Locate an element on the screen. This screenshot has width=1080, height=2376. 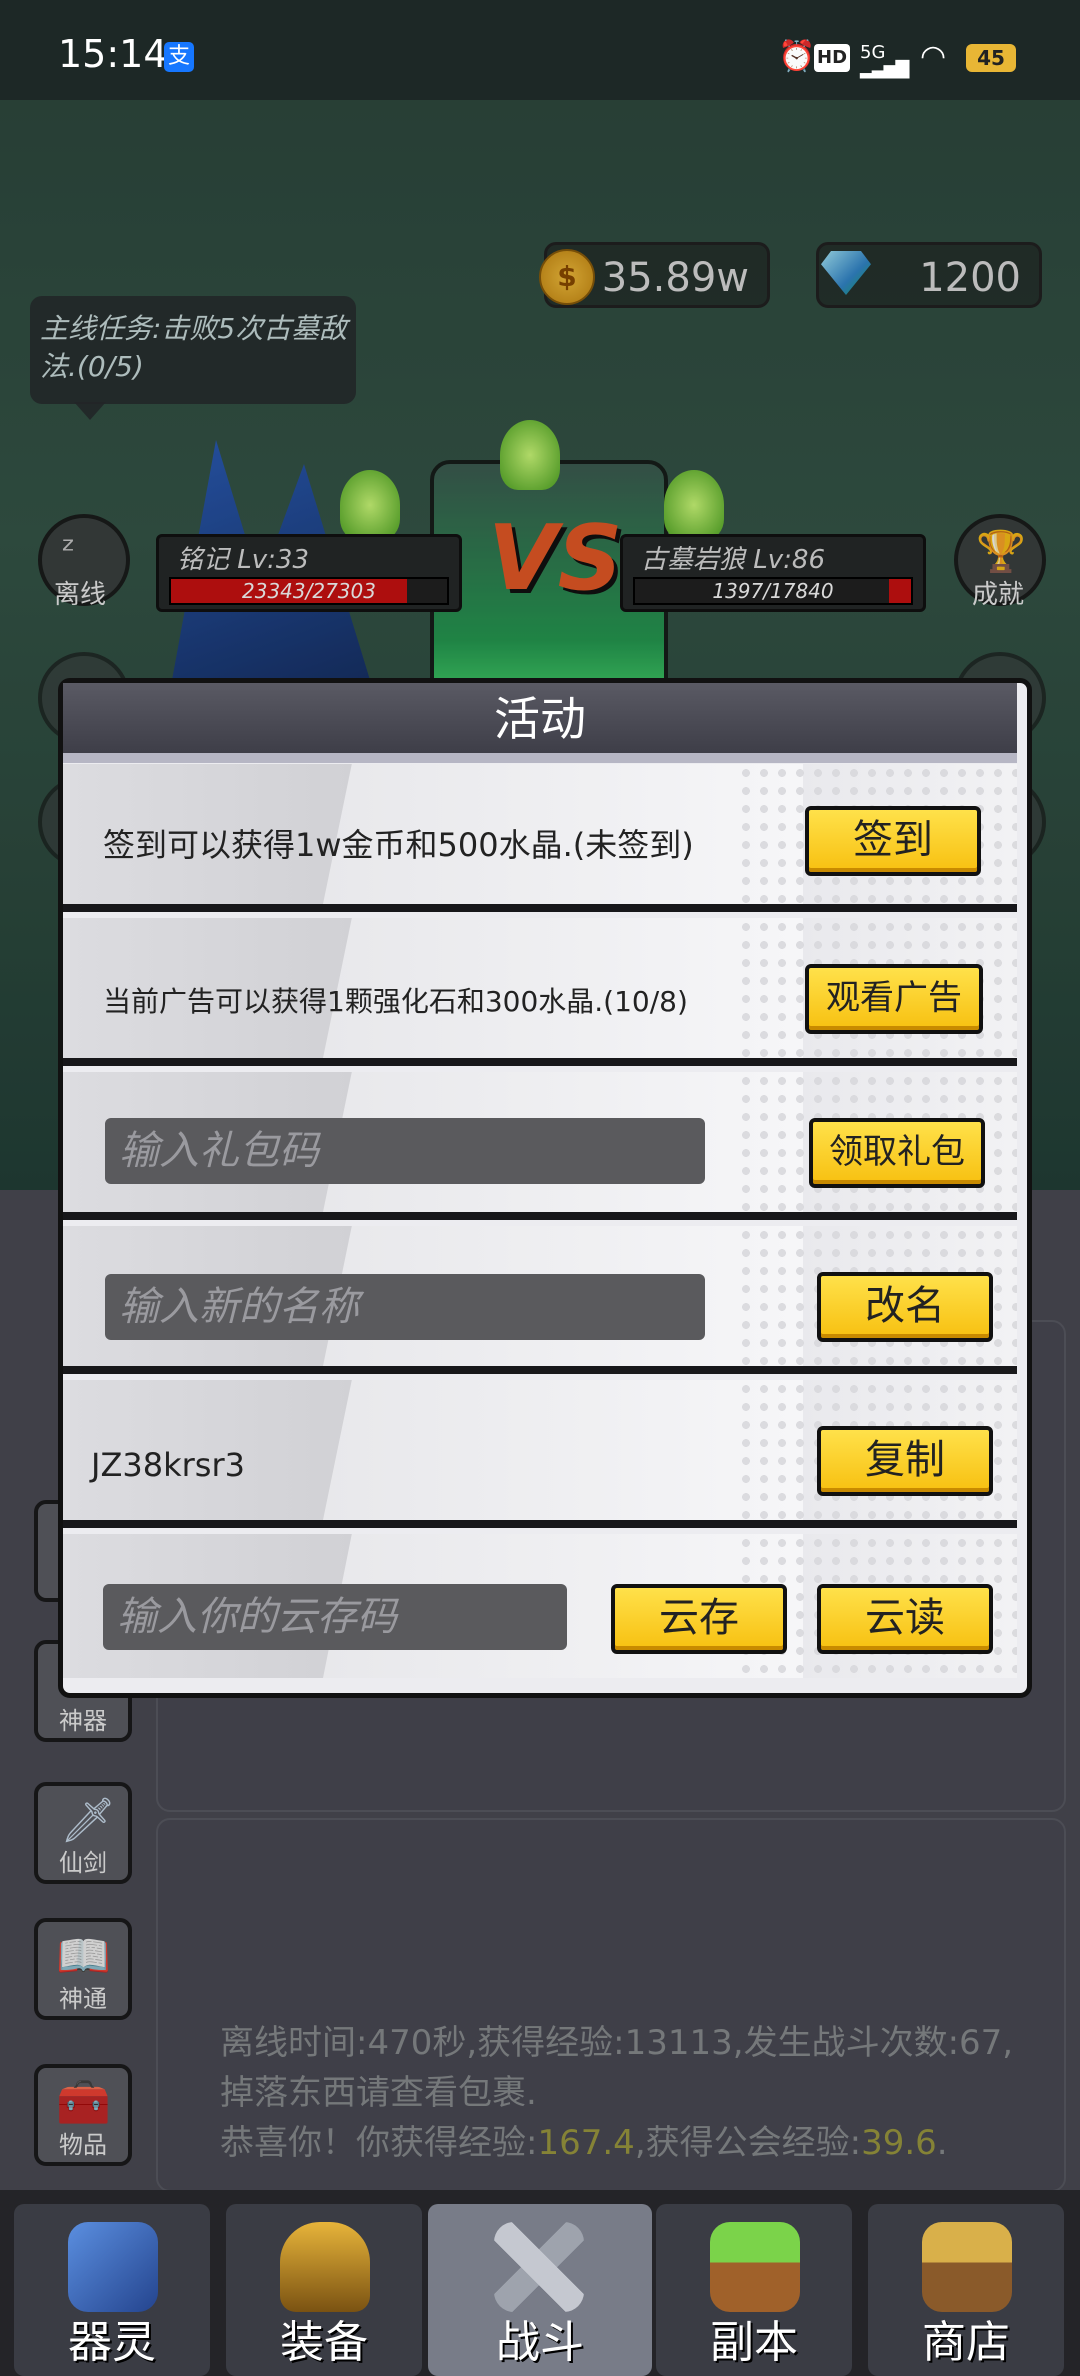
player-code-text: JZ38krsr3 is located at coordinates (168, 1465).